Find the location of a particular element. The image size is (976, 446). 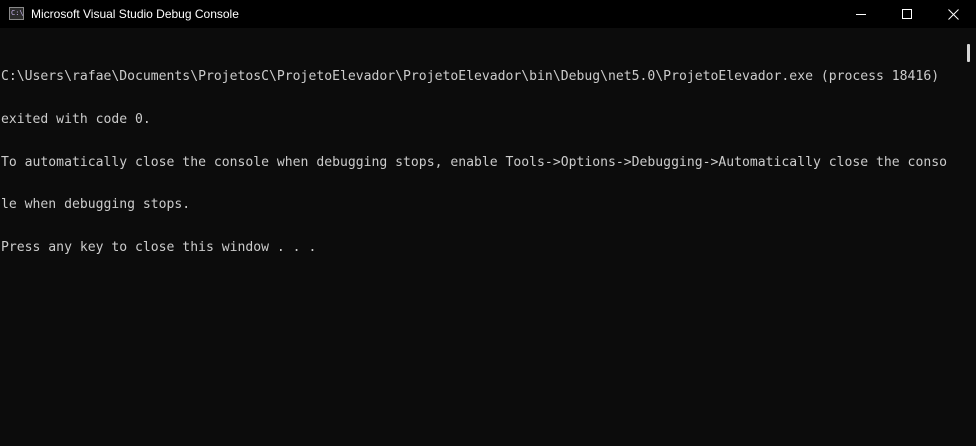

close-button is located at coordinates (953, 14).